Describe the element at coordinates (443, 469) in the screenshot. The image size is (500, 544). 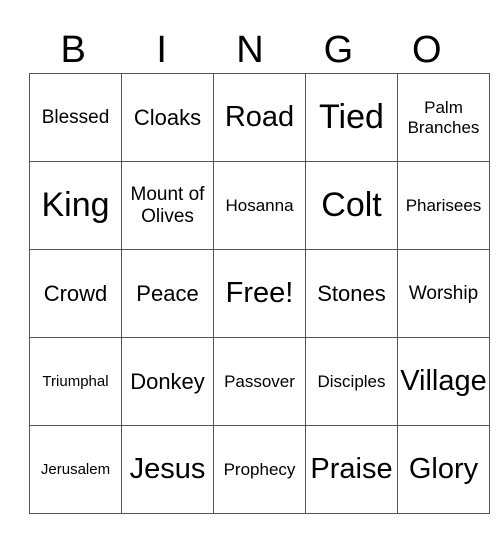
I see `bingo-cell: Glory` at that location.